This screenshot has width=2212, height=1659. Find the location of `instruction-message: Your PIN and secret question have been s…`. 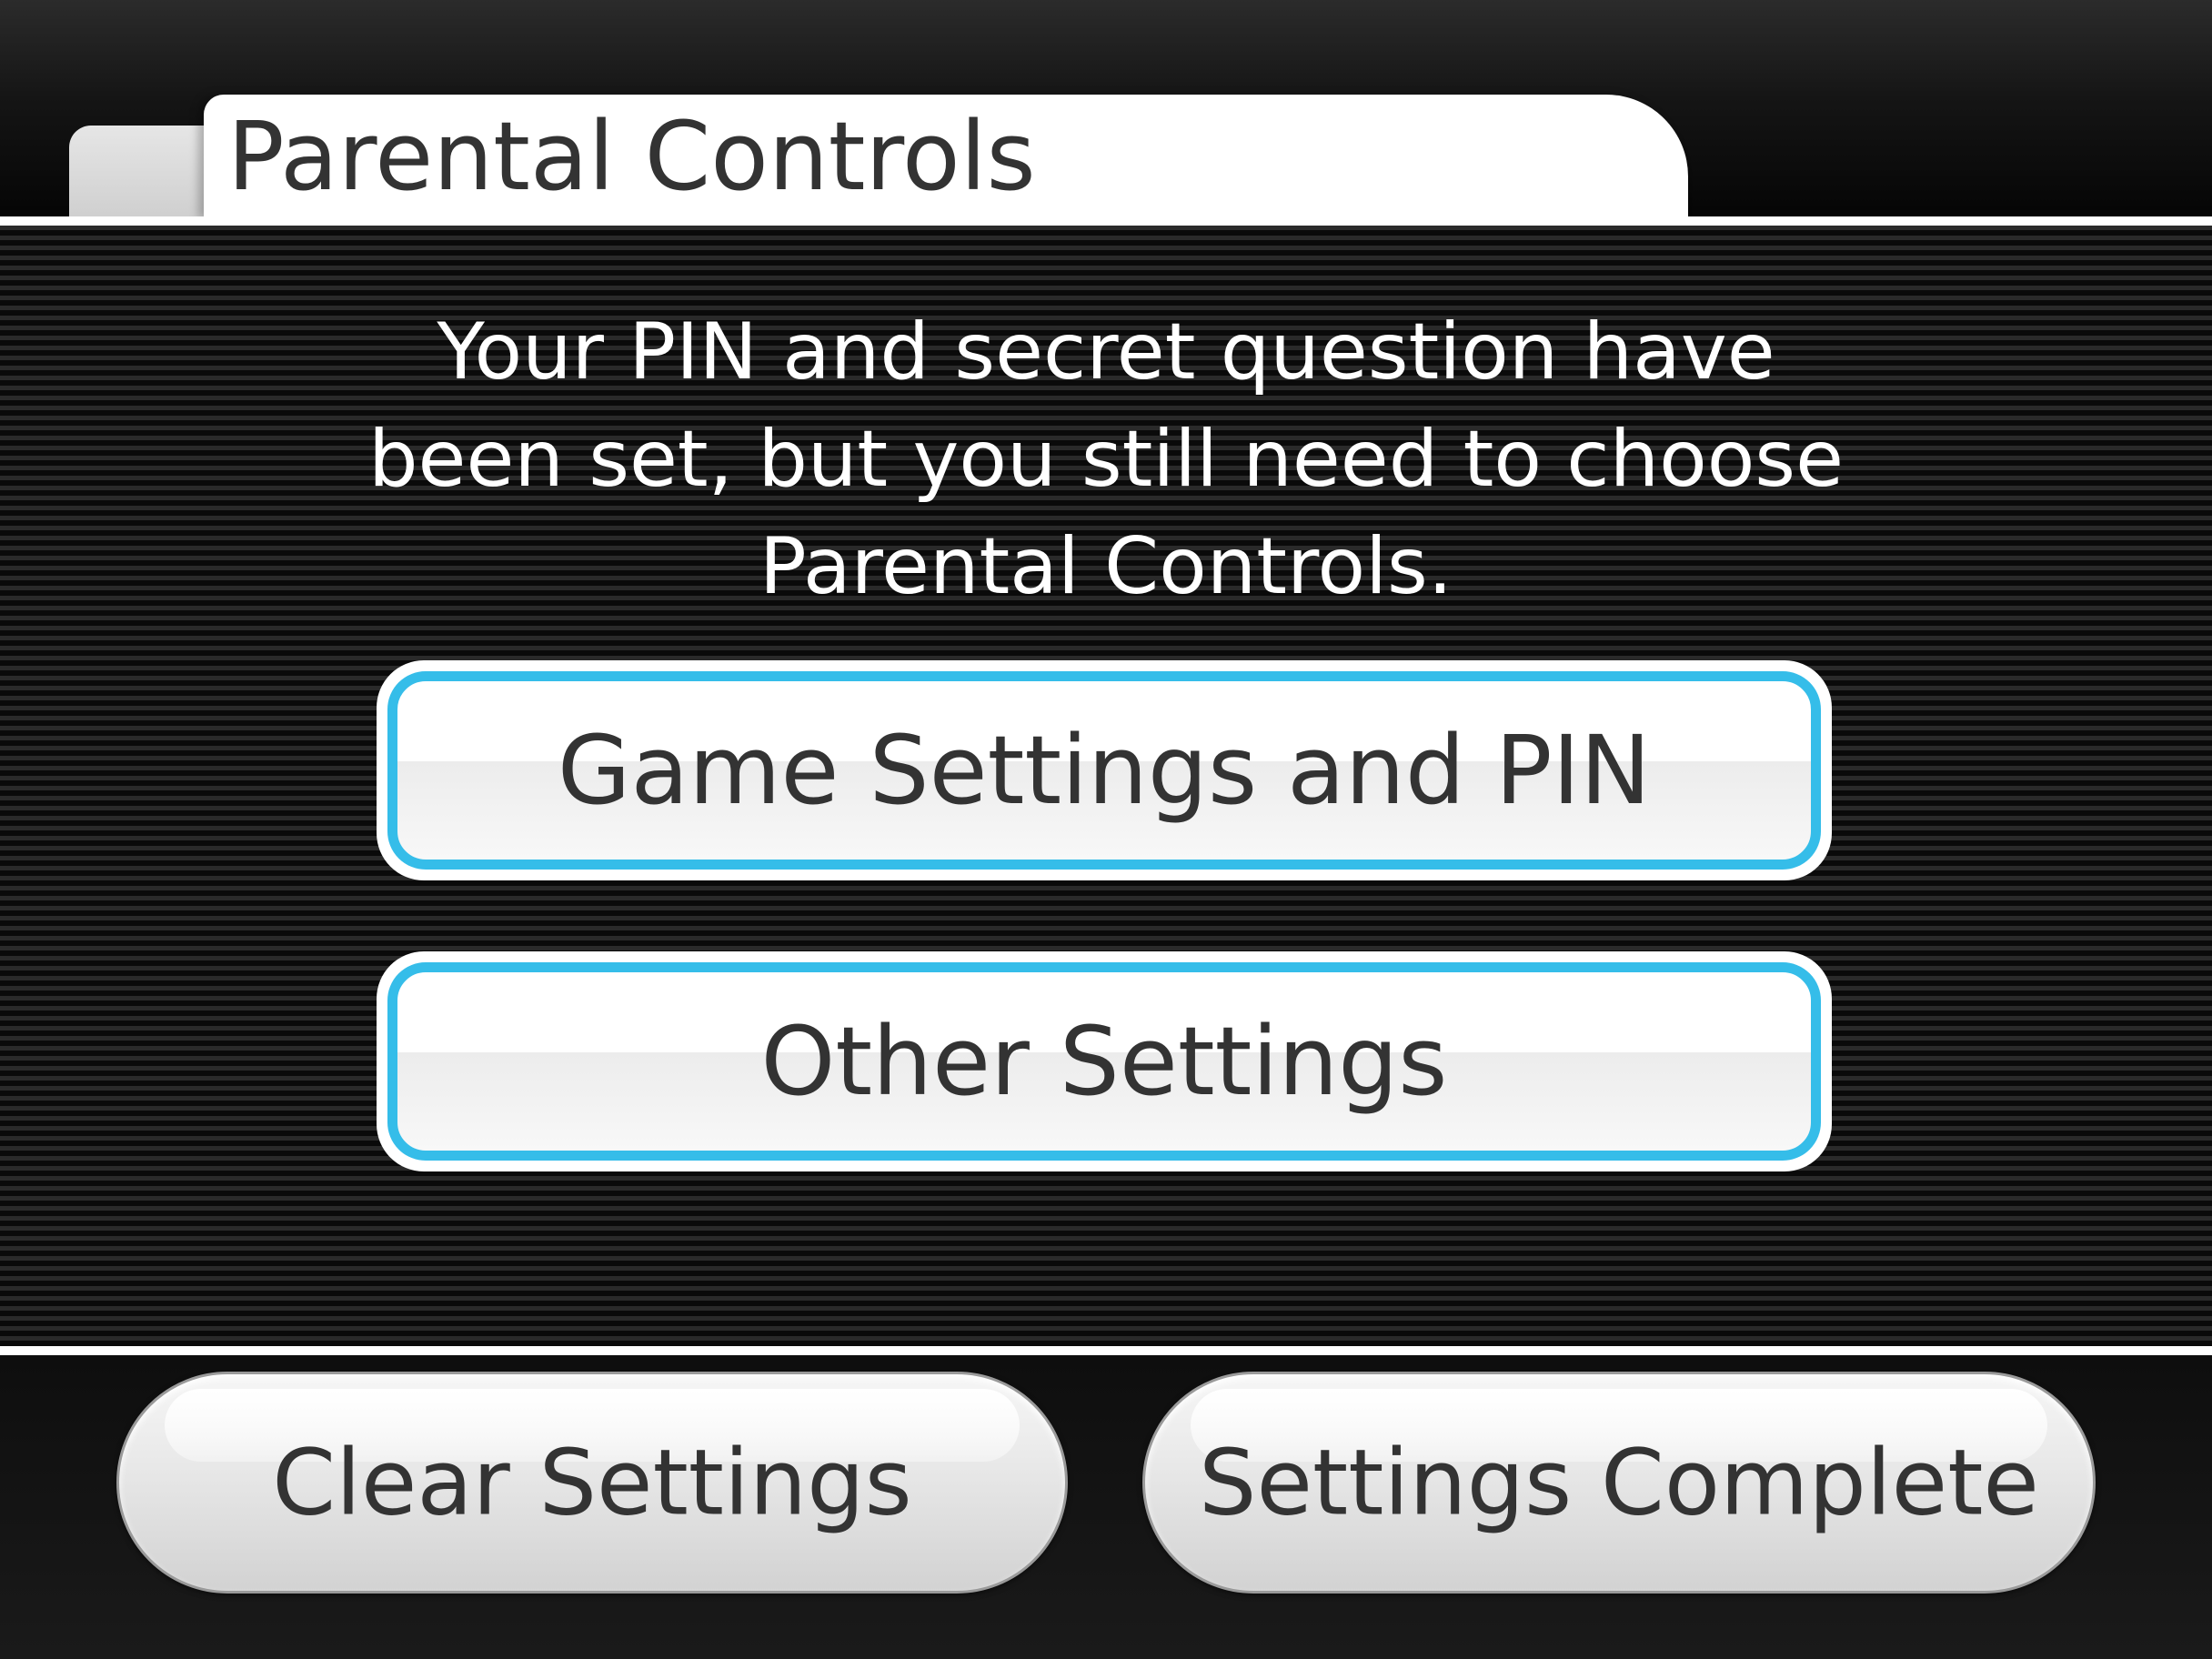

instruction-message: Your PIN and secret question have been s… is located at coordinates (1106, 459).